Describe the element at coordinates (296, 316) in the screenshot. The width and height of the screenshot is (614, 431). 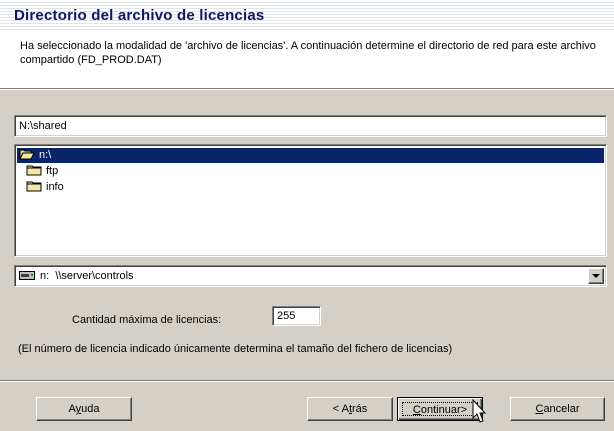
I see `max-licenses-input` at that location.